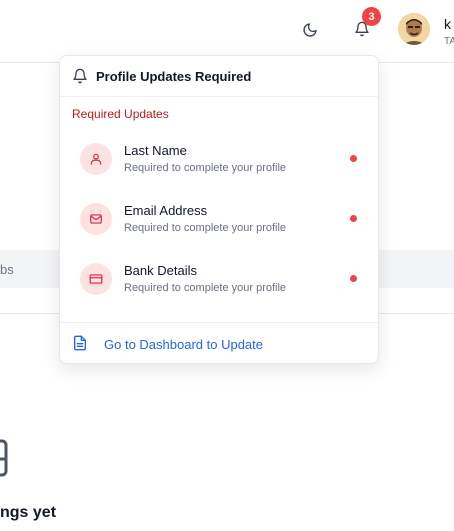 The width and height of the screenshot is (454, 531). I want to click on avatar-image, so click(414, 29).